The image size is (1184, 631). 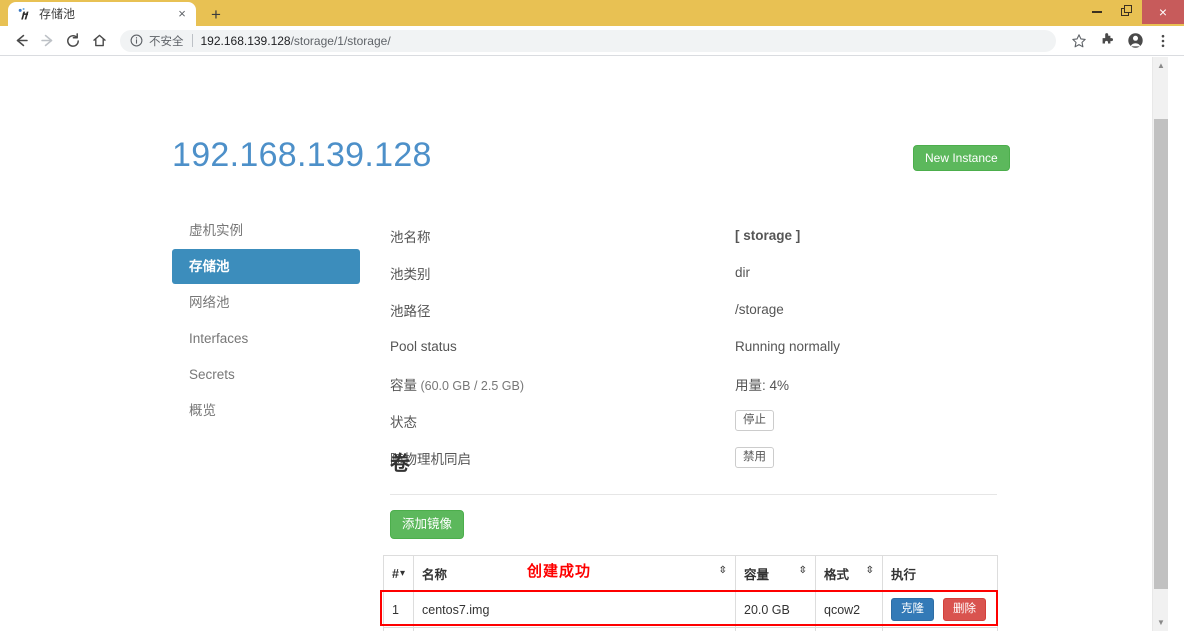 What do you see at coordinates (693, 494) in the screenshot?
I see `volumes-divider` at bounding box center [693, 494].